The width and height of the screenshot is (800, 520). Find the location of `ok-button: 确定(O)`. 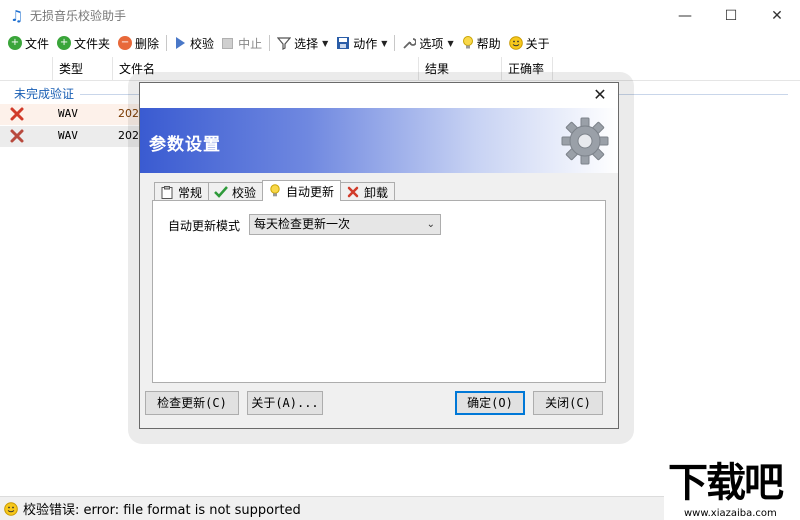

ok-button: 确定(O) is located at coordinates (490, 403).